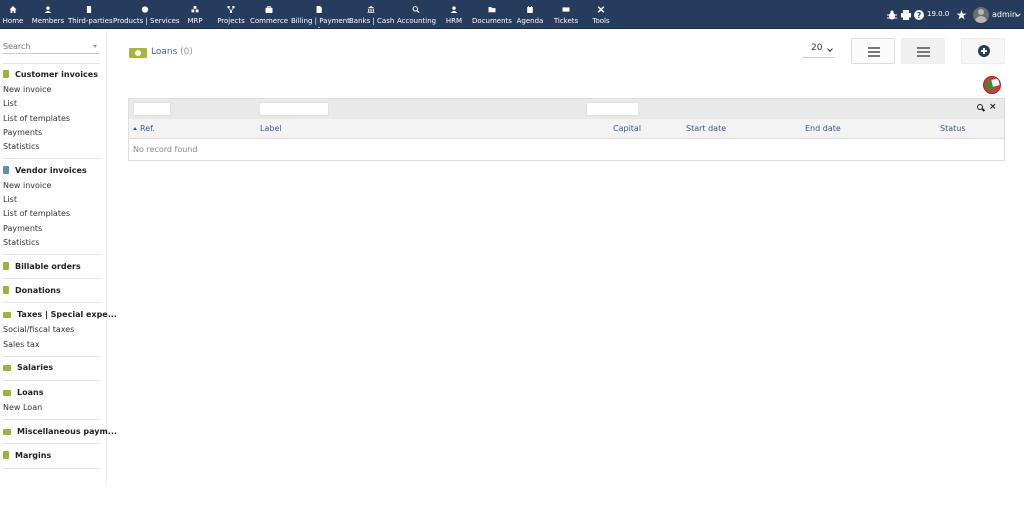 The image size is (1024, 513). Describe the element at coordinates (512, 499) in the screenshot. I see `page-footer` at that location.